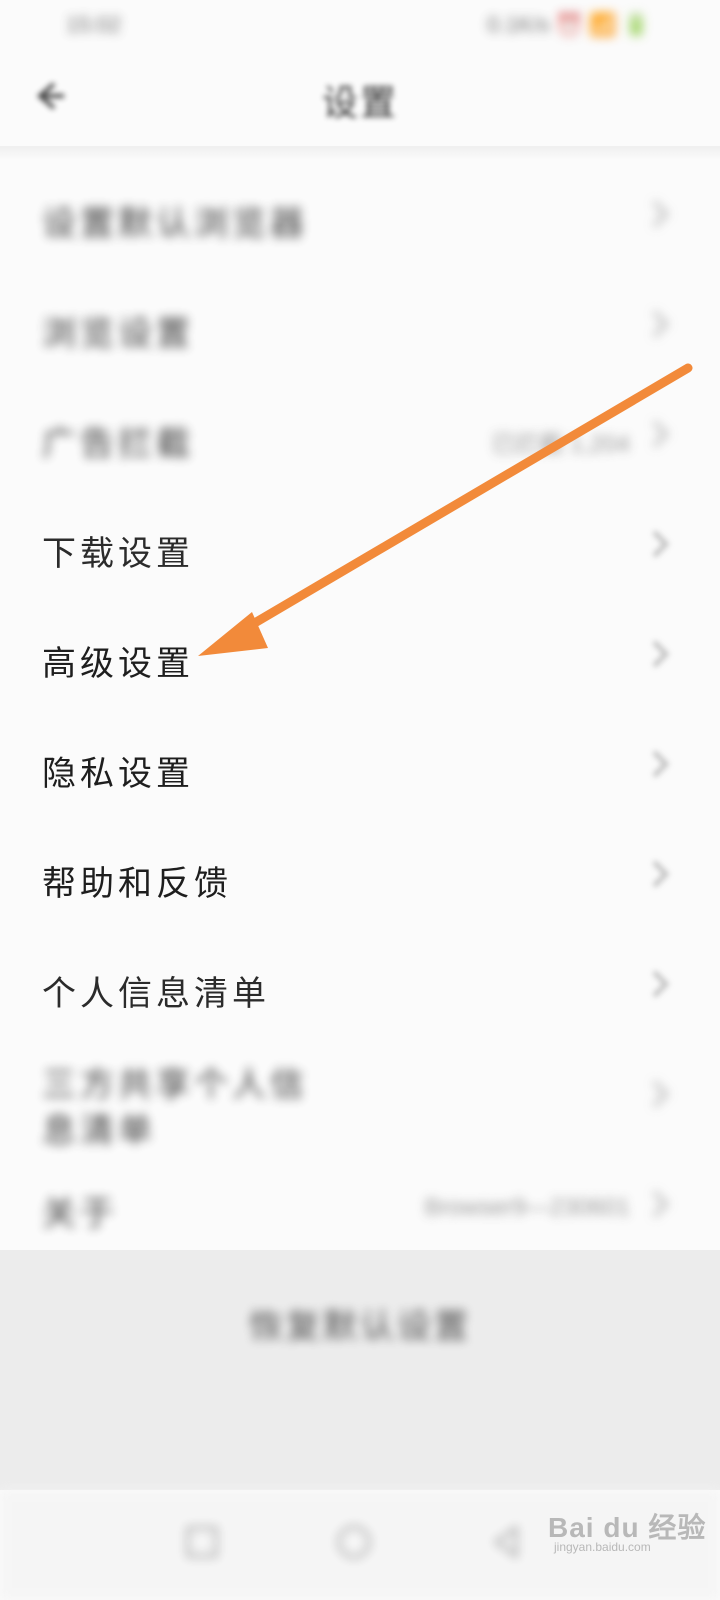 This screenshot has height=1600, width=720. I want to click on settings-item-browse: 浏览设置, so click(360, 325).